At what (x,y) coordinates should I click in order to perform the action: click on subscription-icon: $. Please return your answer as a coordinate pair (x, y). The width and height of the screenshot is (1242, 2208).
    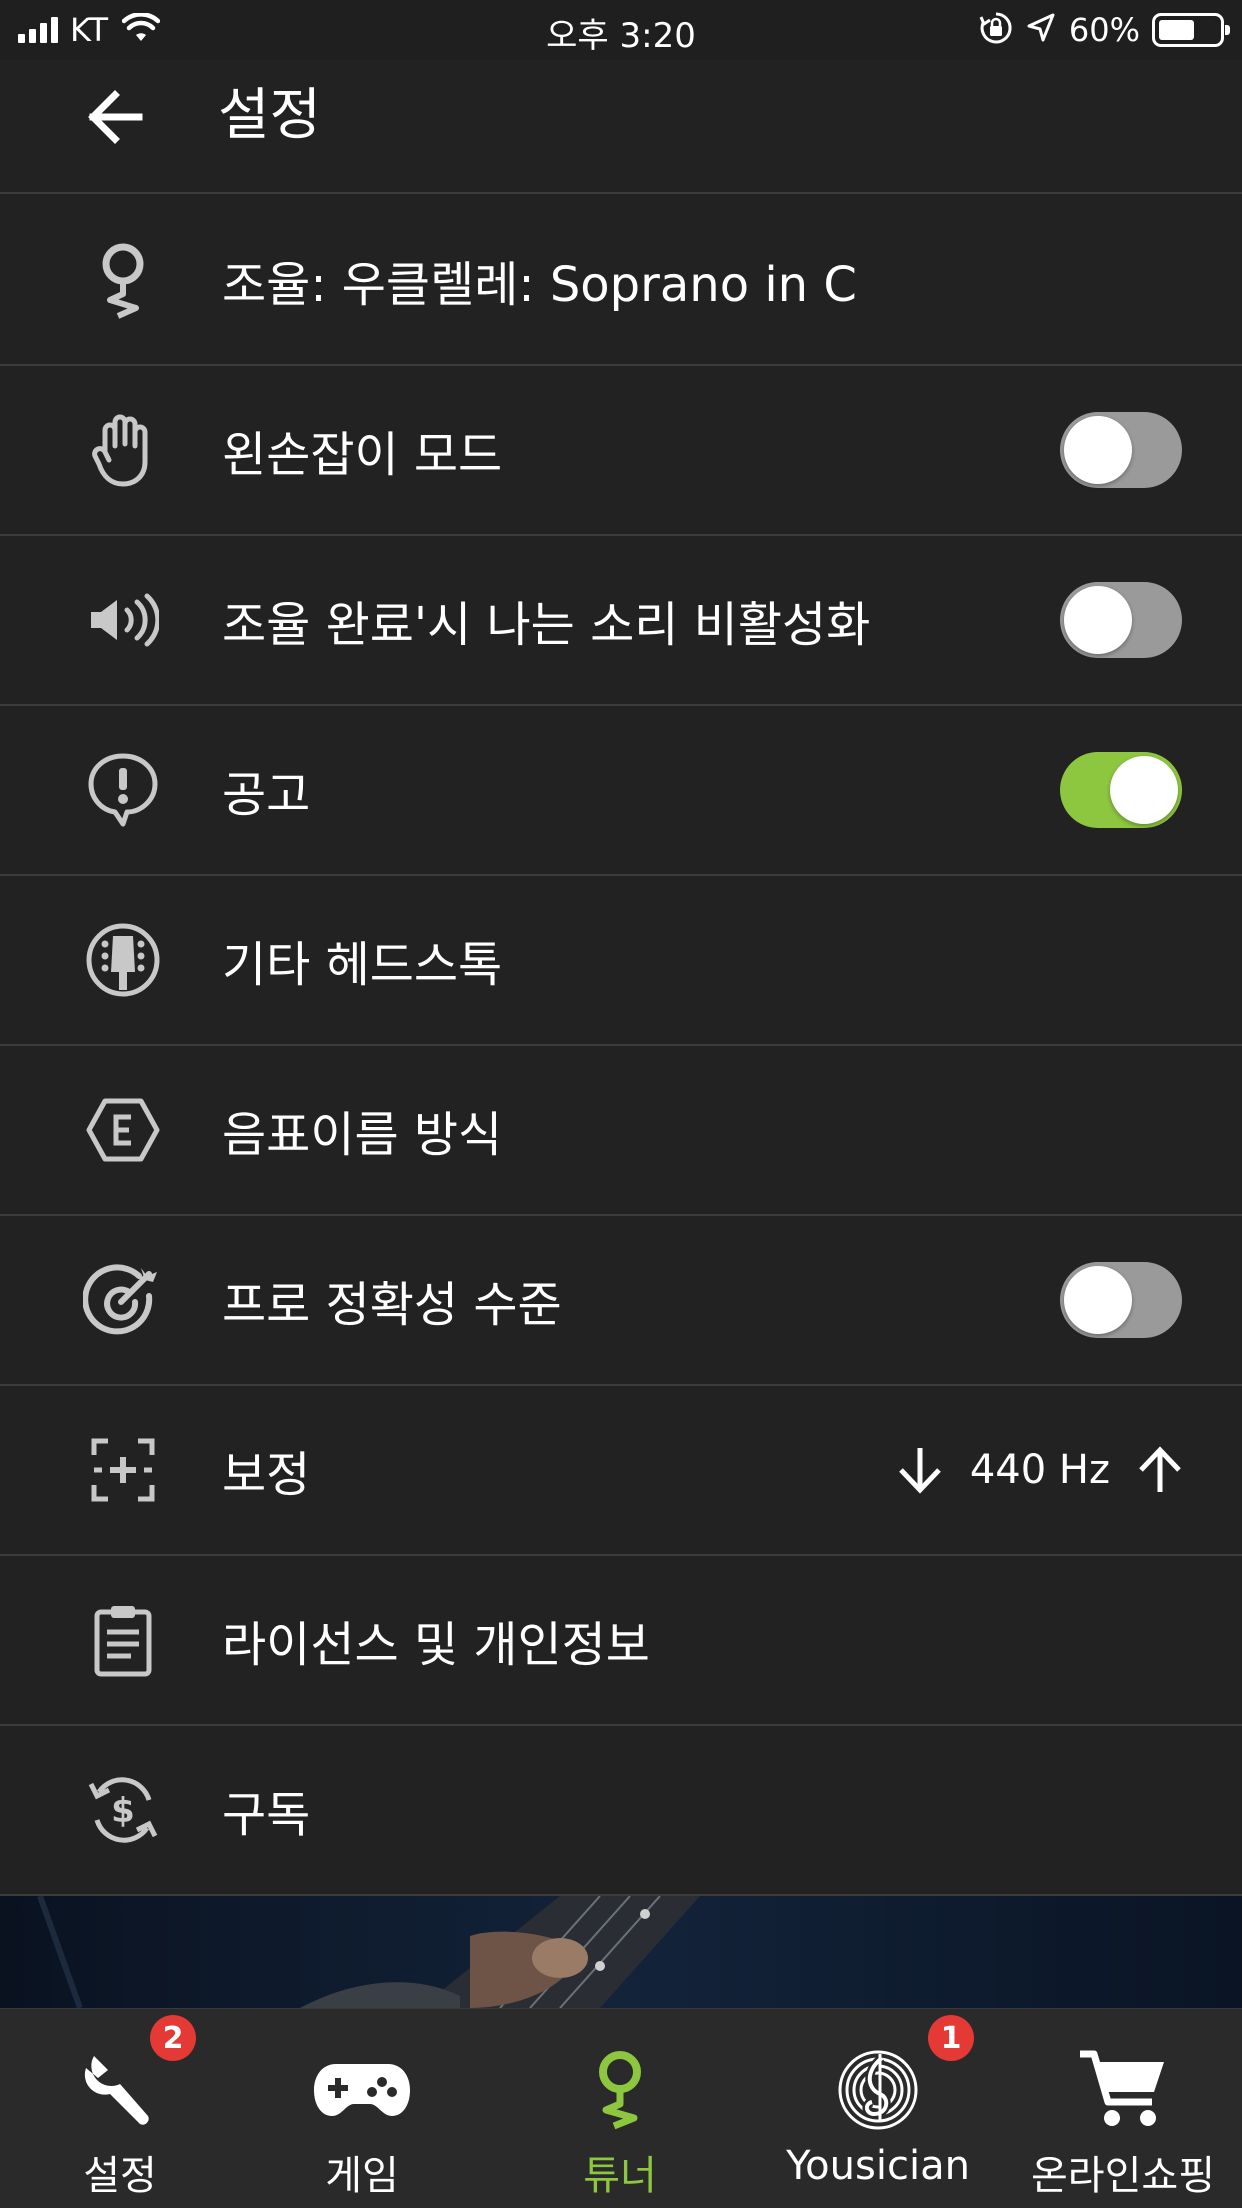
    Looking at the image, I should click on (123, 1810).